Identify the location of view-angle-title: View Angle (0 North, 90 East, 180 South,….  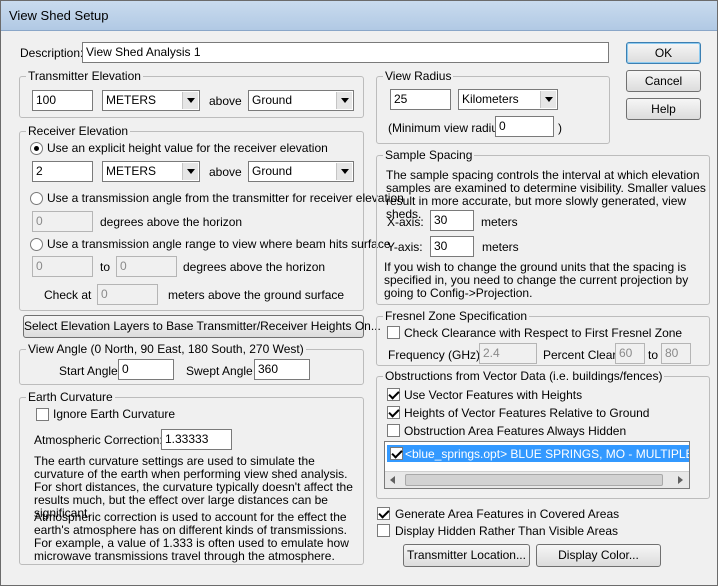
(166, 349).